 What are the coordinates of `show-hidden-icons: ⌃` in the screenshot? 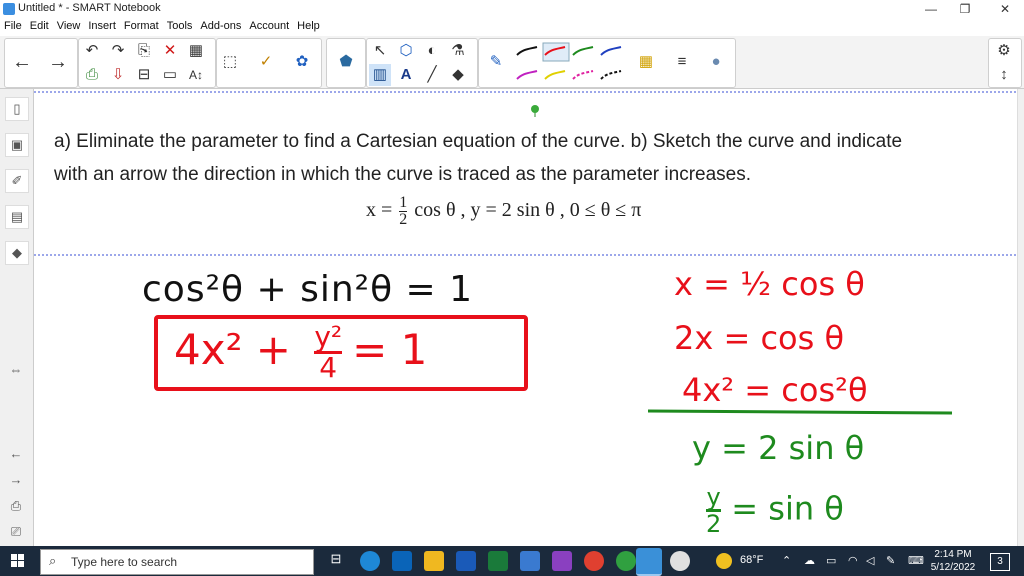 It's located at (786, 560).